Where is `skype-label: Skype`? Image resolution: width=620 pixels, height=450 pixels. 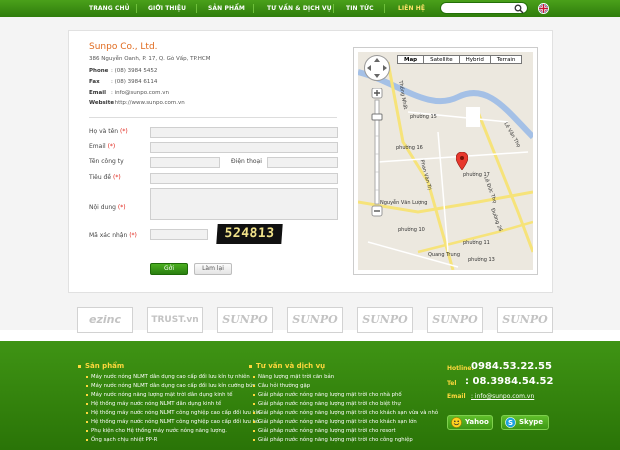 skype-label: Skype is located at coordinates (531, 422).